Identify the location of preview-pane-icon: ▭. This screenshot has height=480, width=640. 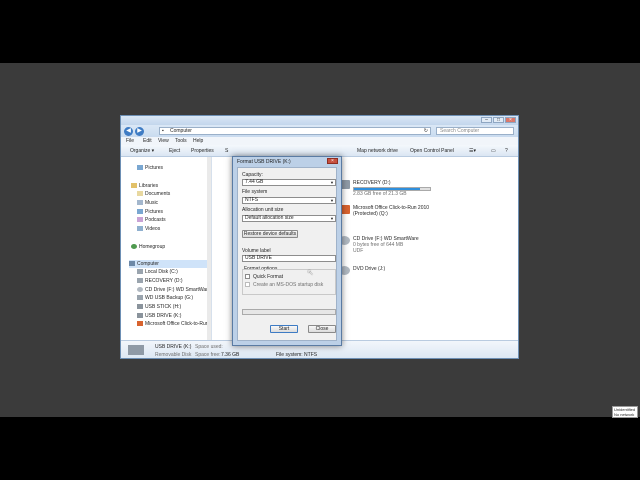
(493, 151).